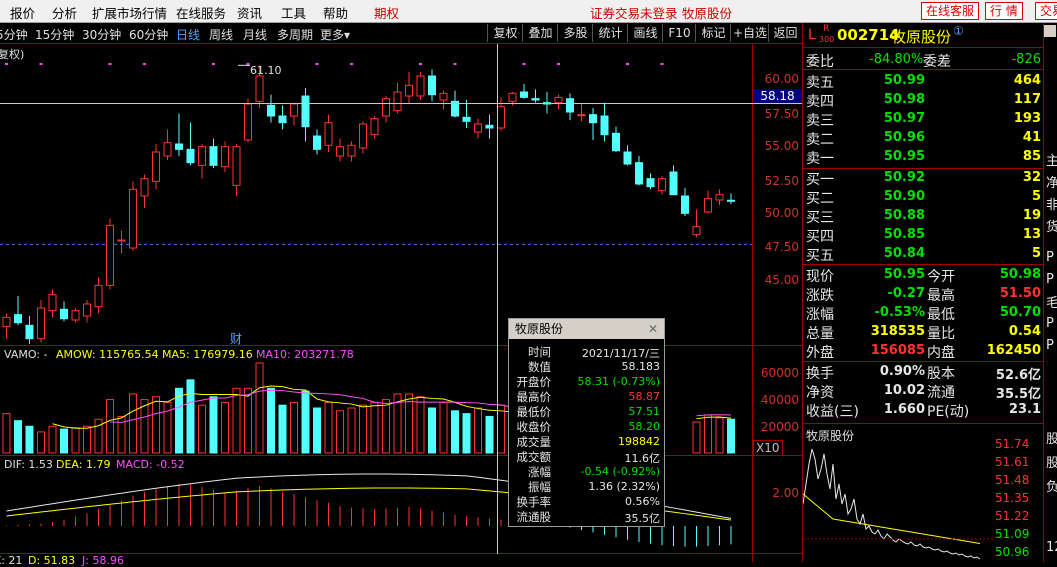 Image resolution: width=1057 pixels, height=567 pixels. What do you see at coordinates (749, 33) in the screenshot?
I see `add-watchlist-button: +自选` at bounding box center [749, 33].